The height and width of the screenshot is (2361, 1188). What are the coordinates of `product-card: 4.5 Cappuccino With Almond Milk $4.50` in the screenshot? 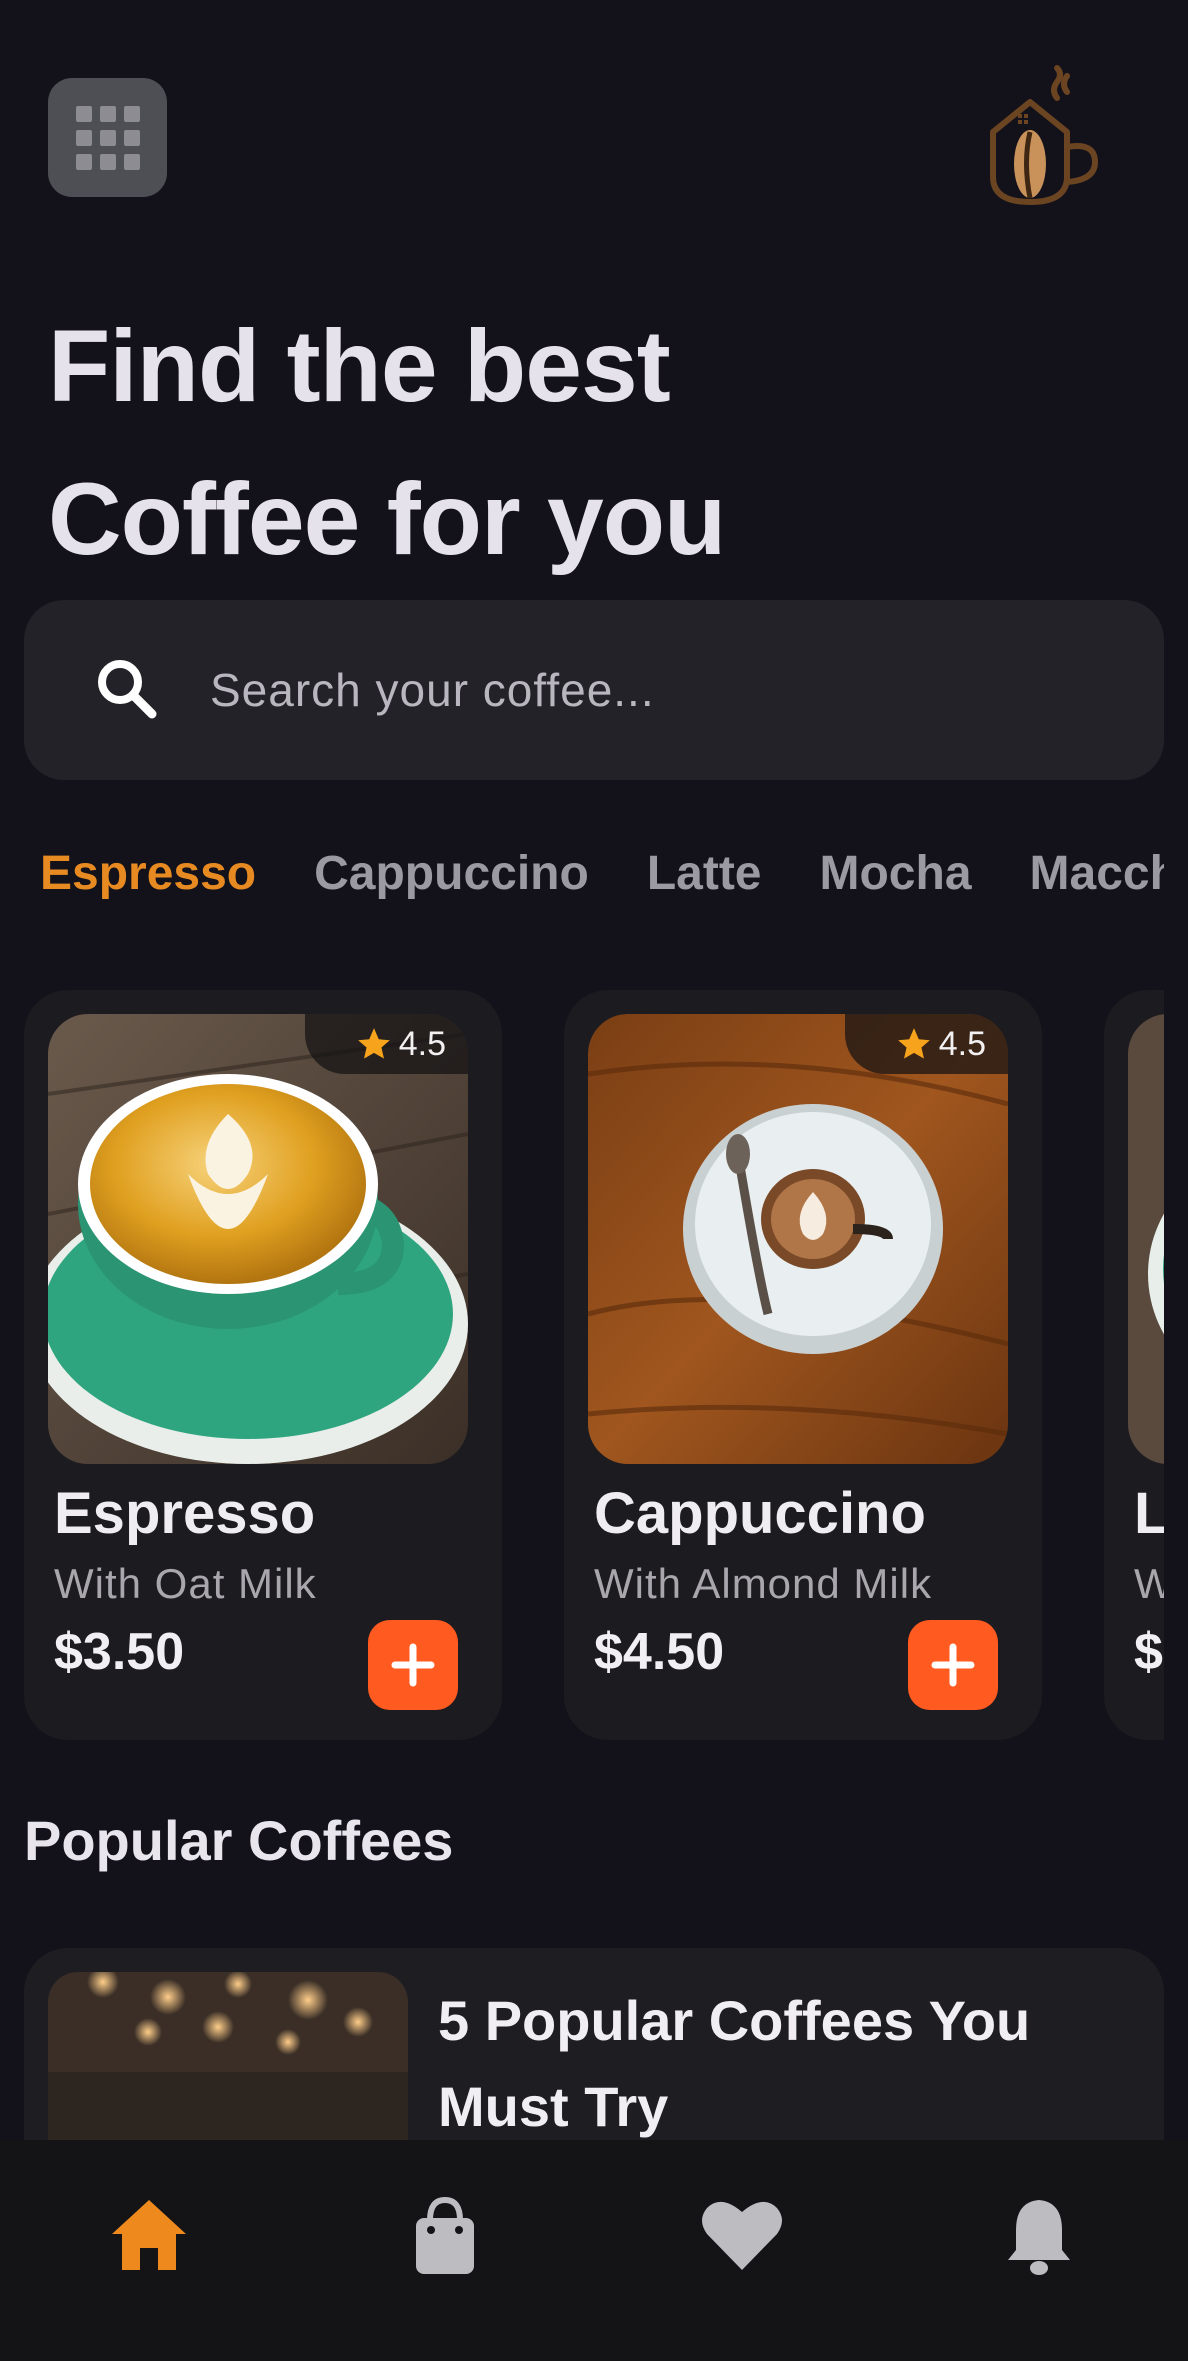 It's located at (803, 1365).